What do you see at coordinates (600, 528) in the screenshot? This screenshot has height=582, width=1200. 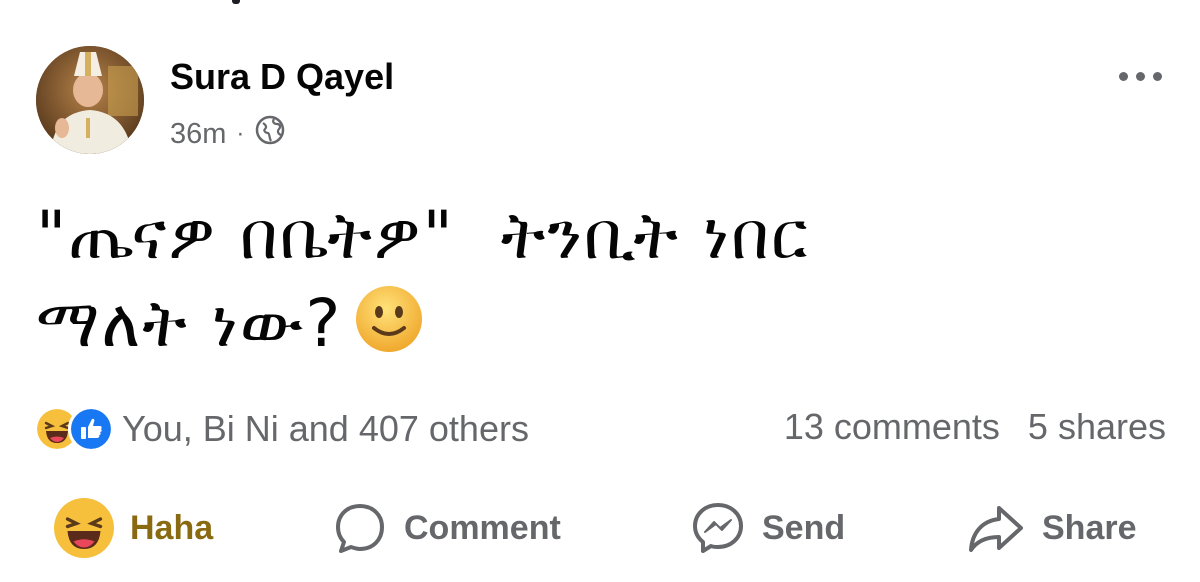 I see `post-actions-bar: Haha Comment Send Share` at bounding box center [600, 528].